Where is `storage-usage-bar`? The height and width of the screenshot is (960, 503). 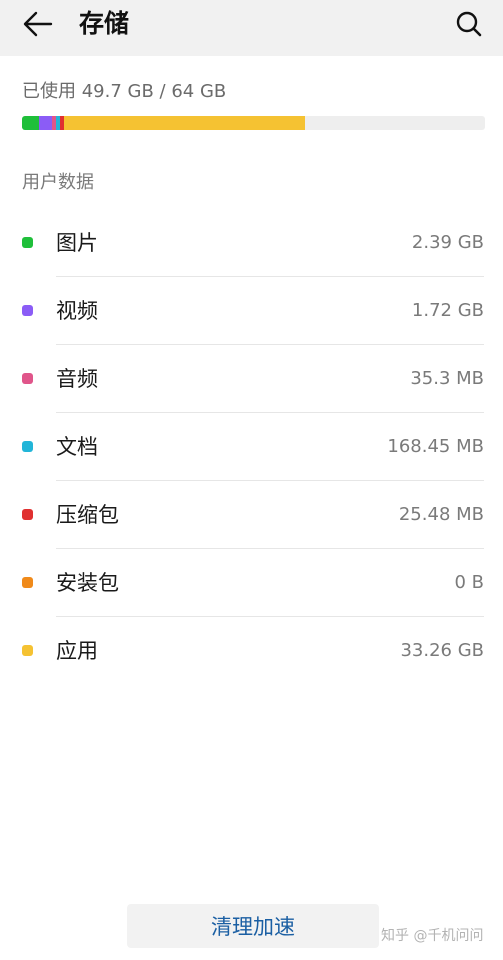
storage-usage-bar is located at coordinates (253, 123).